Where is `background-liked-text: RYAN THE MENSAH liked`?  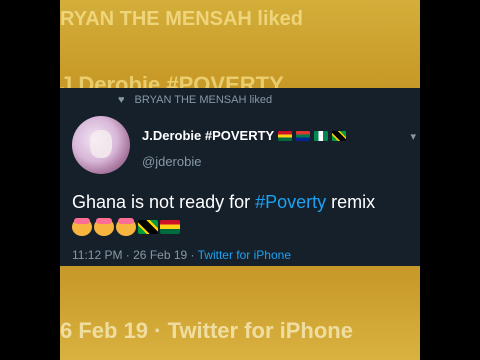
background-liked-text: RYAN THE MENSAH liked is located at coordinates (182, 19).